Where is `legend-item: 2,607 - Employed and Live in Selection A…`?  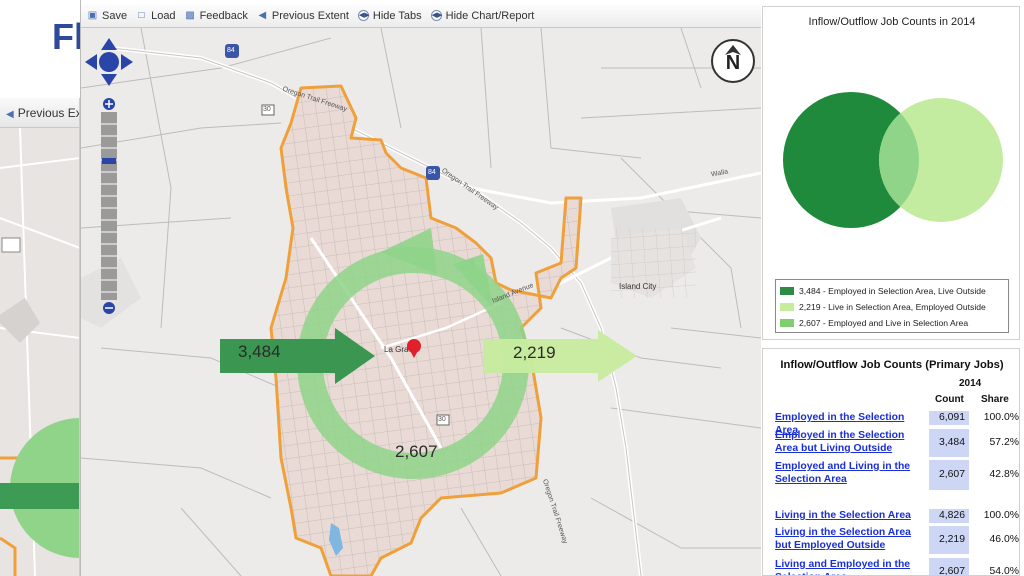
legend-item: 2,607 - Employed and Live in Selection A… is located at coordinates (892, 323).